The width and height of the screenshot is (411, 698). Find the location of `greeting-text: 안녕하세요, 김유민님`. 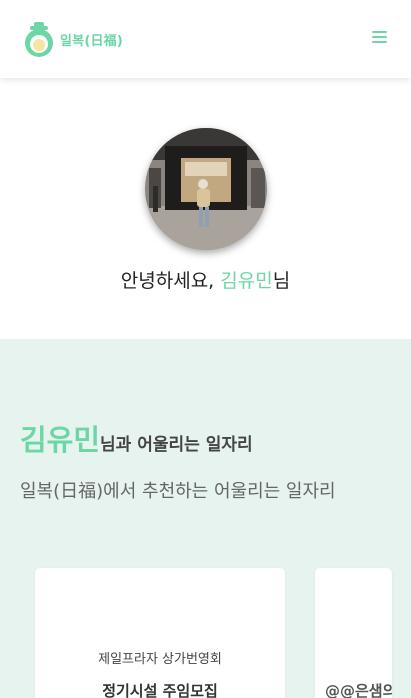

greeting-text: 안녕하세요, 김유민님 is located at coordinates (205, 279).